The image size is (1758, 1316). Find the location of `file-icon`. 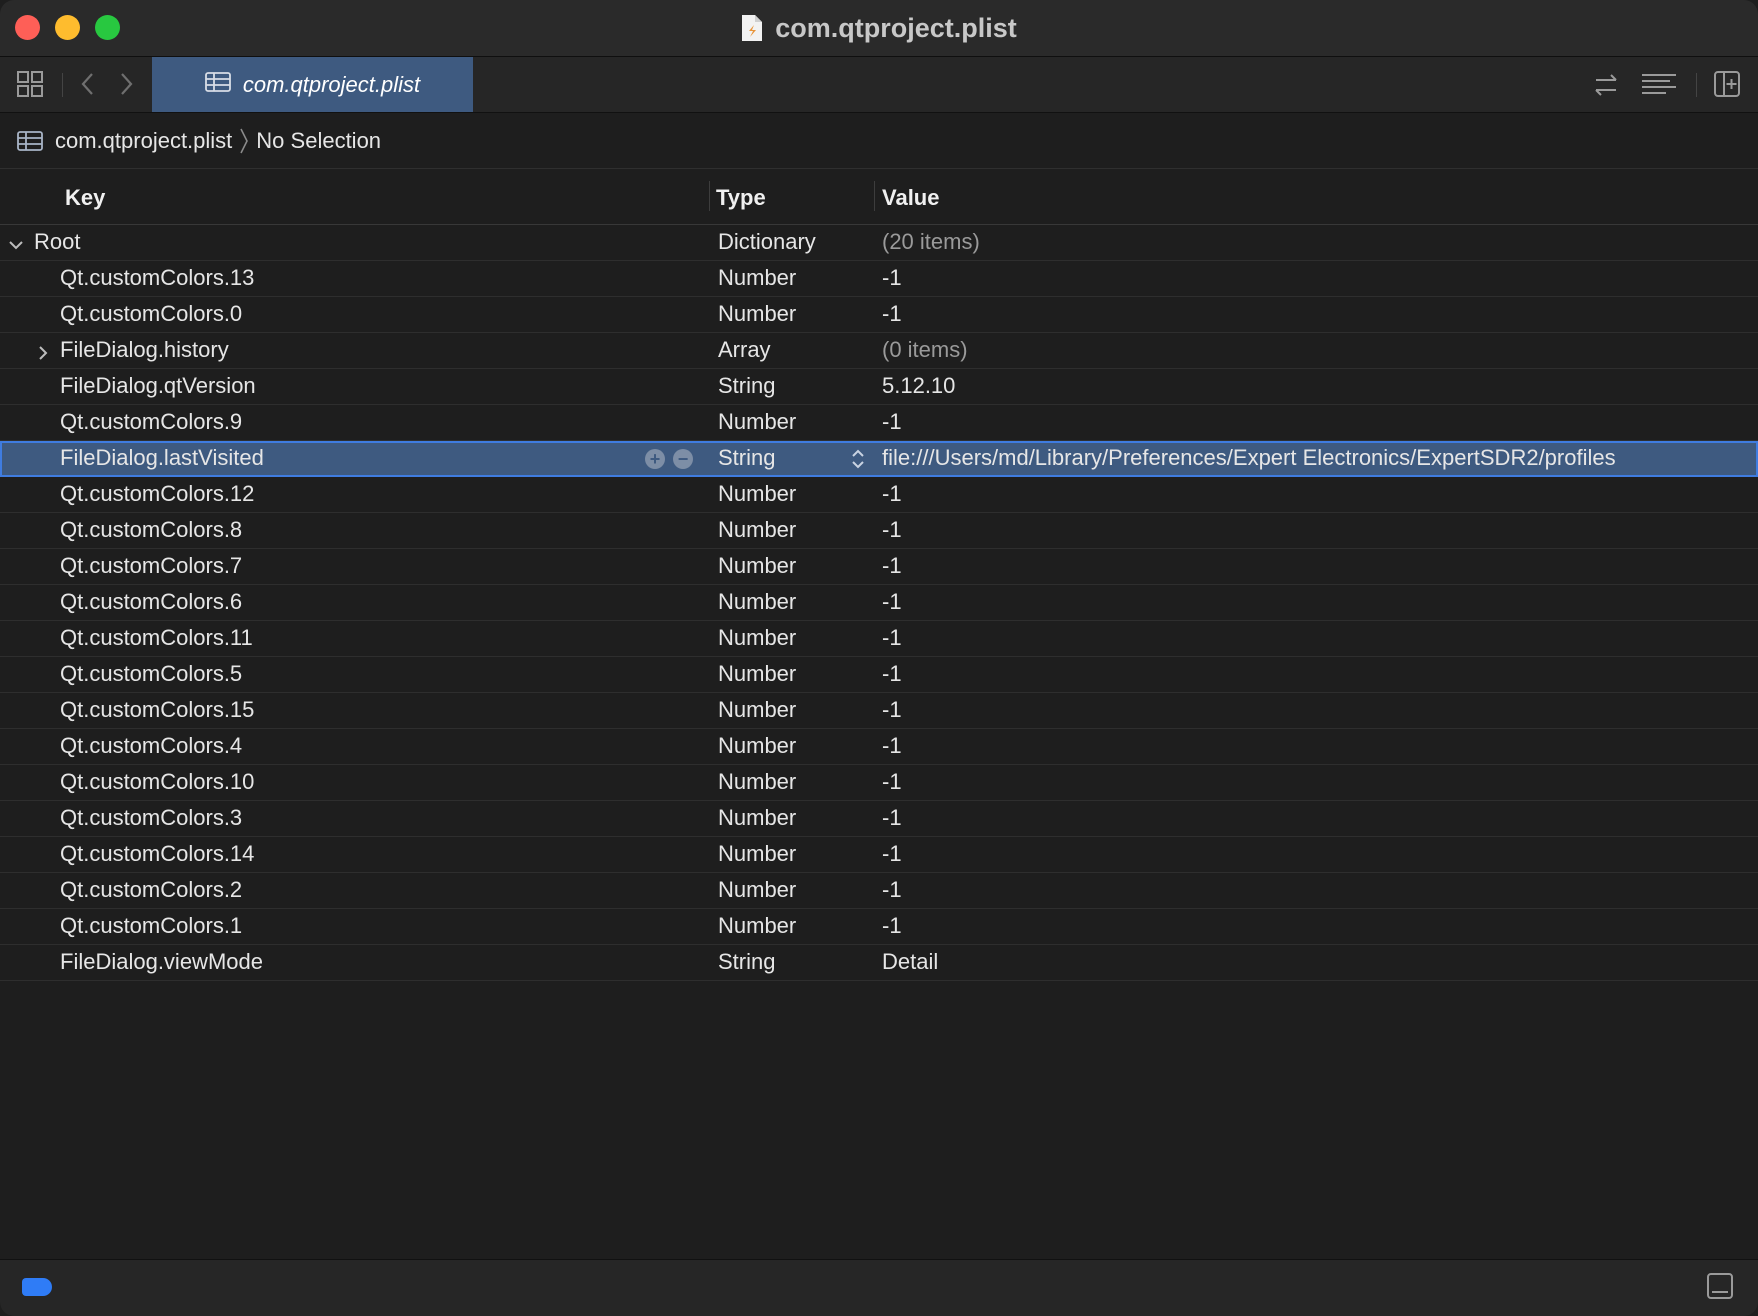

file-icon is located at coordinates (752, 28).